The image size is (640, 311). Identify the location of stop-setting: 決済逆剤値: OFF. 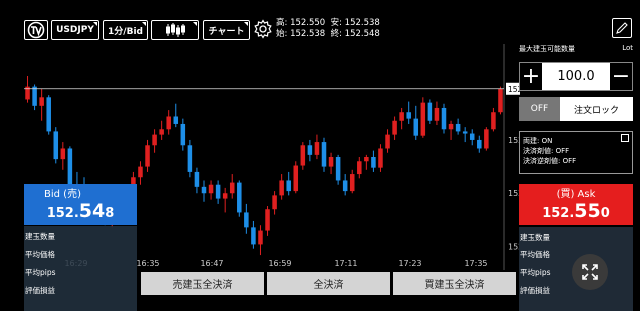
(550, 161).